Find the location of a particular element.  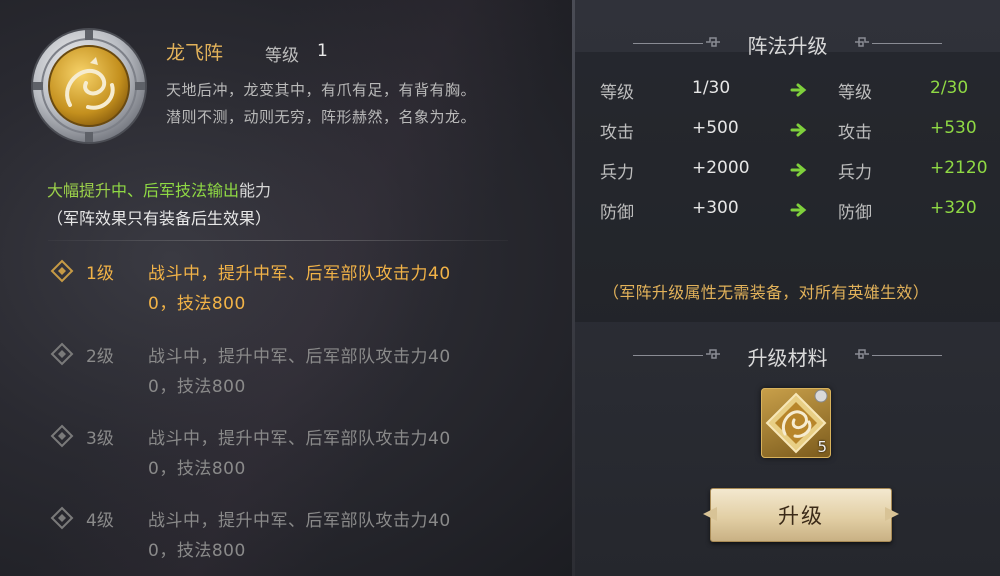

upgrade-button-label: 升级 is located at coordinates (801, 516).